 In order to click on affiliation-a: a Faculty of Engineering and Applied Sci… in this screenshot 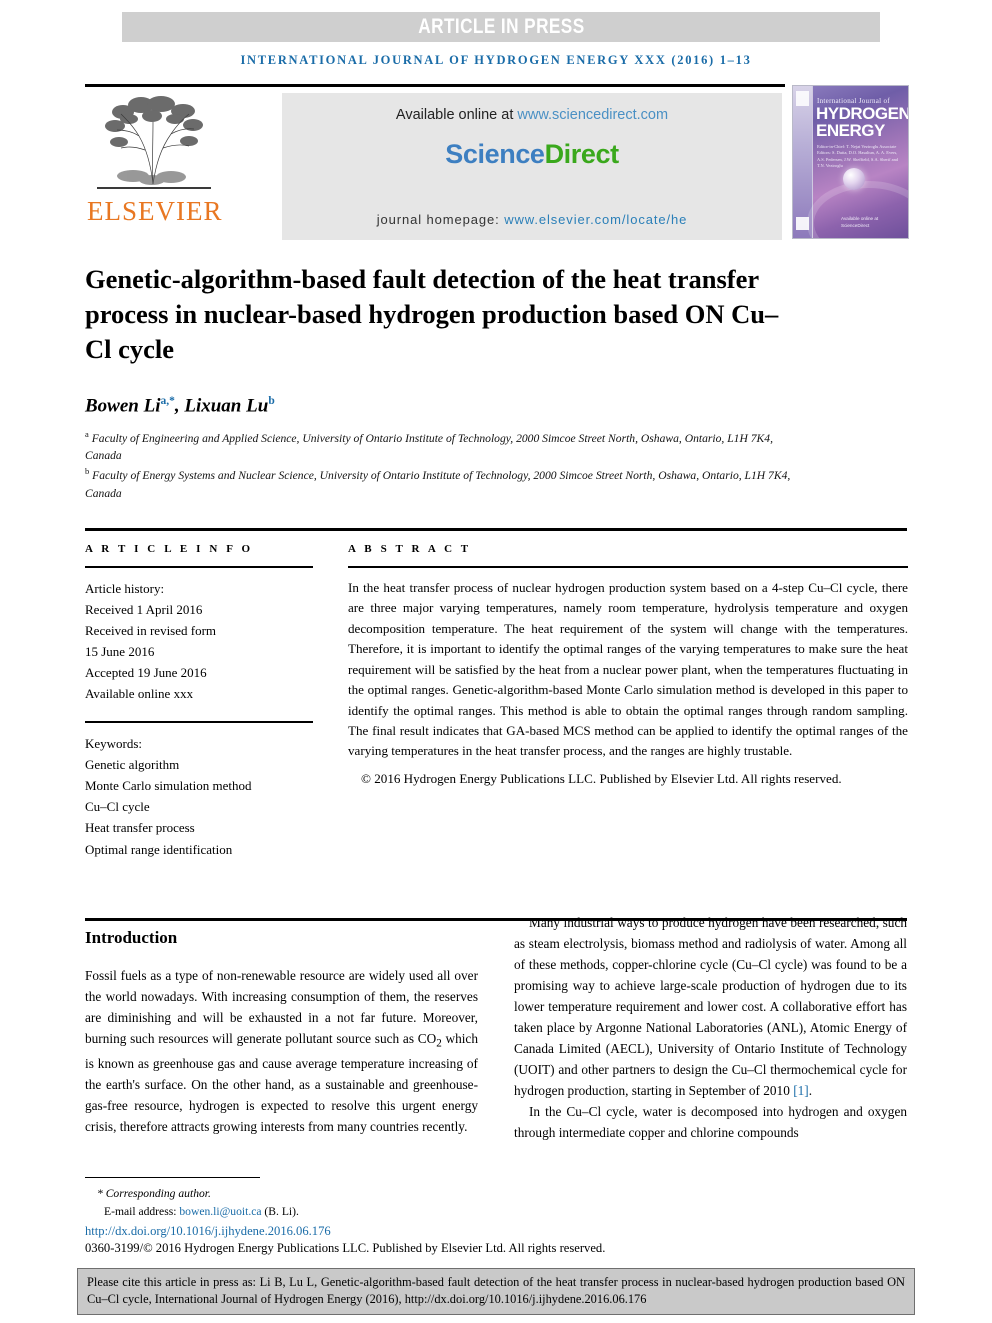, I will do `click(445, 446)`.